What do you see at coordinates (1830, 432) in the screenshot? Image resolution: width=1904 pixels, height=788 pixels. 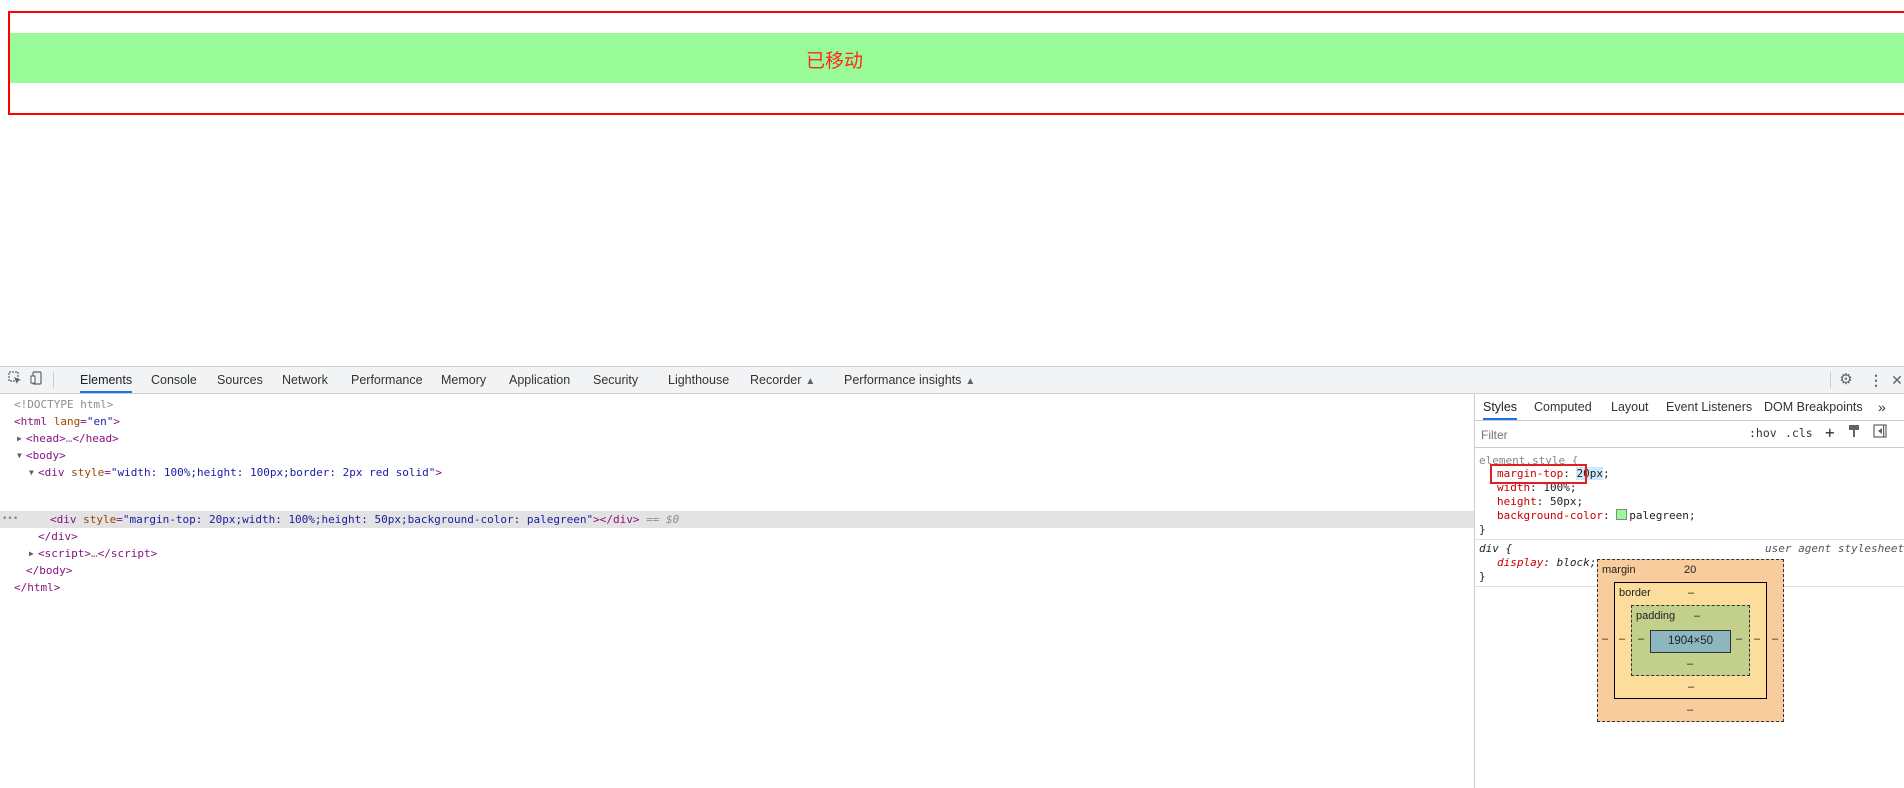 I see `new-style-rule-plus-icon: +` at bounding box center [1830, 432].